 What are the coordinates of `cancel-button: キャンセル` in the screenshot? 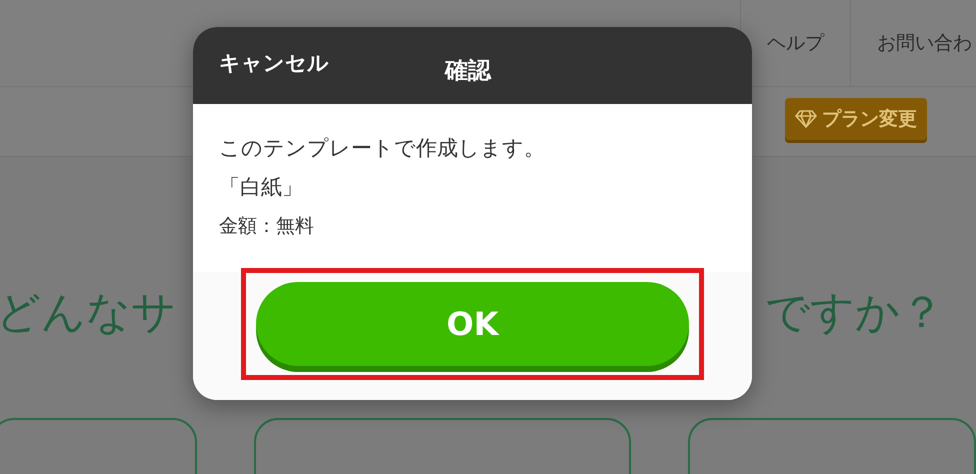 It's located at (274, 63).